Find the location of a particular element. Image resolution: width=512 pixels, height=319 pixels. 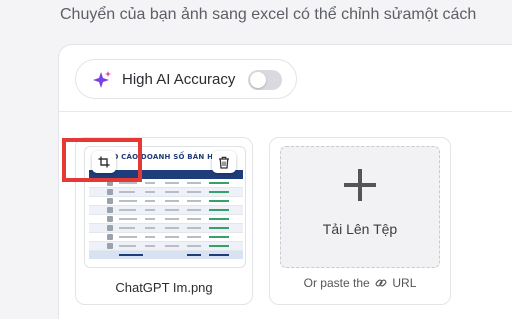

paste-url-text: Or paste the URL is located at coordinates (360, 283).